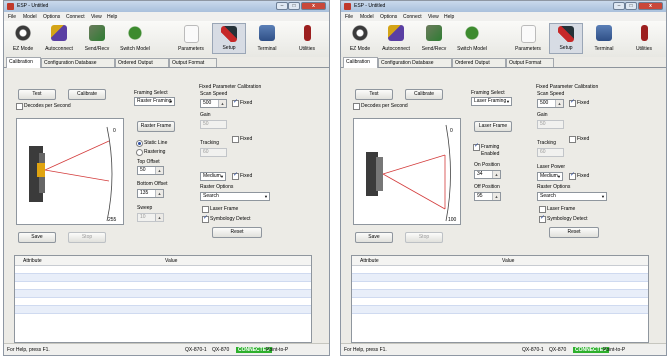 Image resolution: width=670 pixels, height=356 pixels. What do you see at coordinates (150, 152) in the screenshot?
I see `rastering-radio: Rastering` at bounding box center [150, 152].